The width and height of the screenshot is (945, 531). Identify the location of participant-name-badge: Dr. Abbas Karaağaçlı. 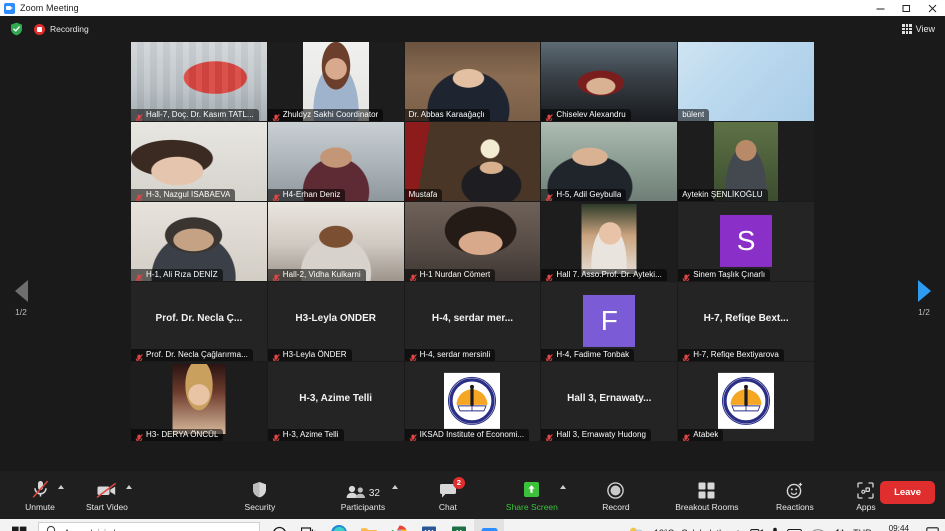
(447, 114).